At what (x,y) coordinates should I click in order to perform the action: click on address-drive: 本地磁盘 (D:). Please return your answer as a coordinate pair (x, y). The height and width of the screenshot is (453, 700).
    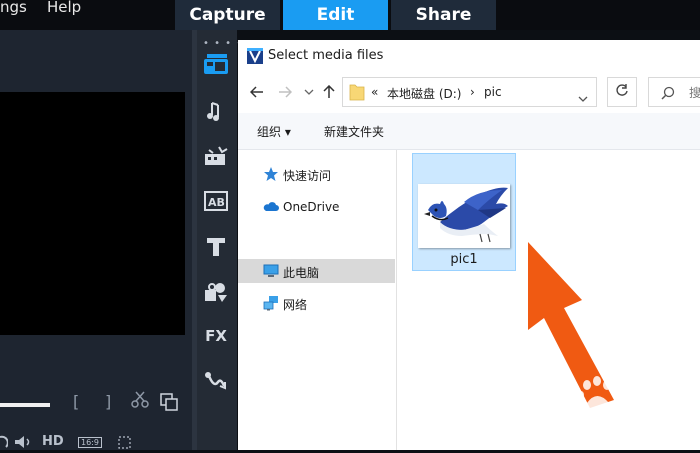
    Looking at the image, I should click on (424, 93).